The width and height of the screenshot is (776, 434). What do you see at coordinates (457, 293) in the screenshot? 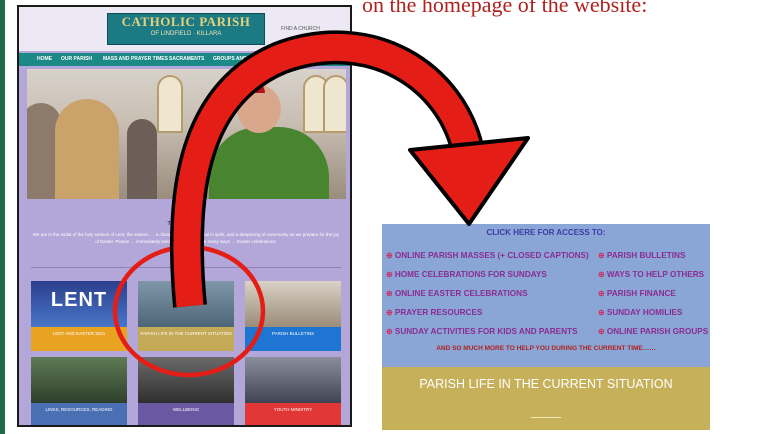
I see `panel-link-easter-celebrations: ⊕ ONLINE EASTER CELEBRATIONS` at bounding box center [457, 293].